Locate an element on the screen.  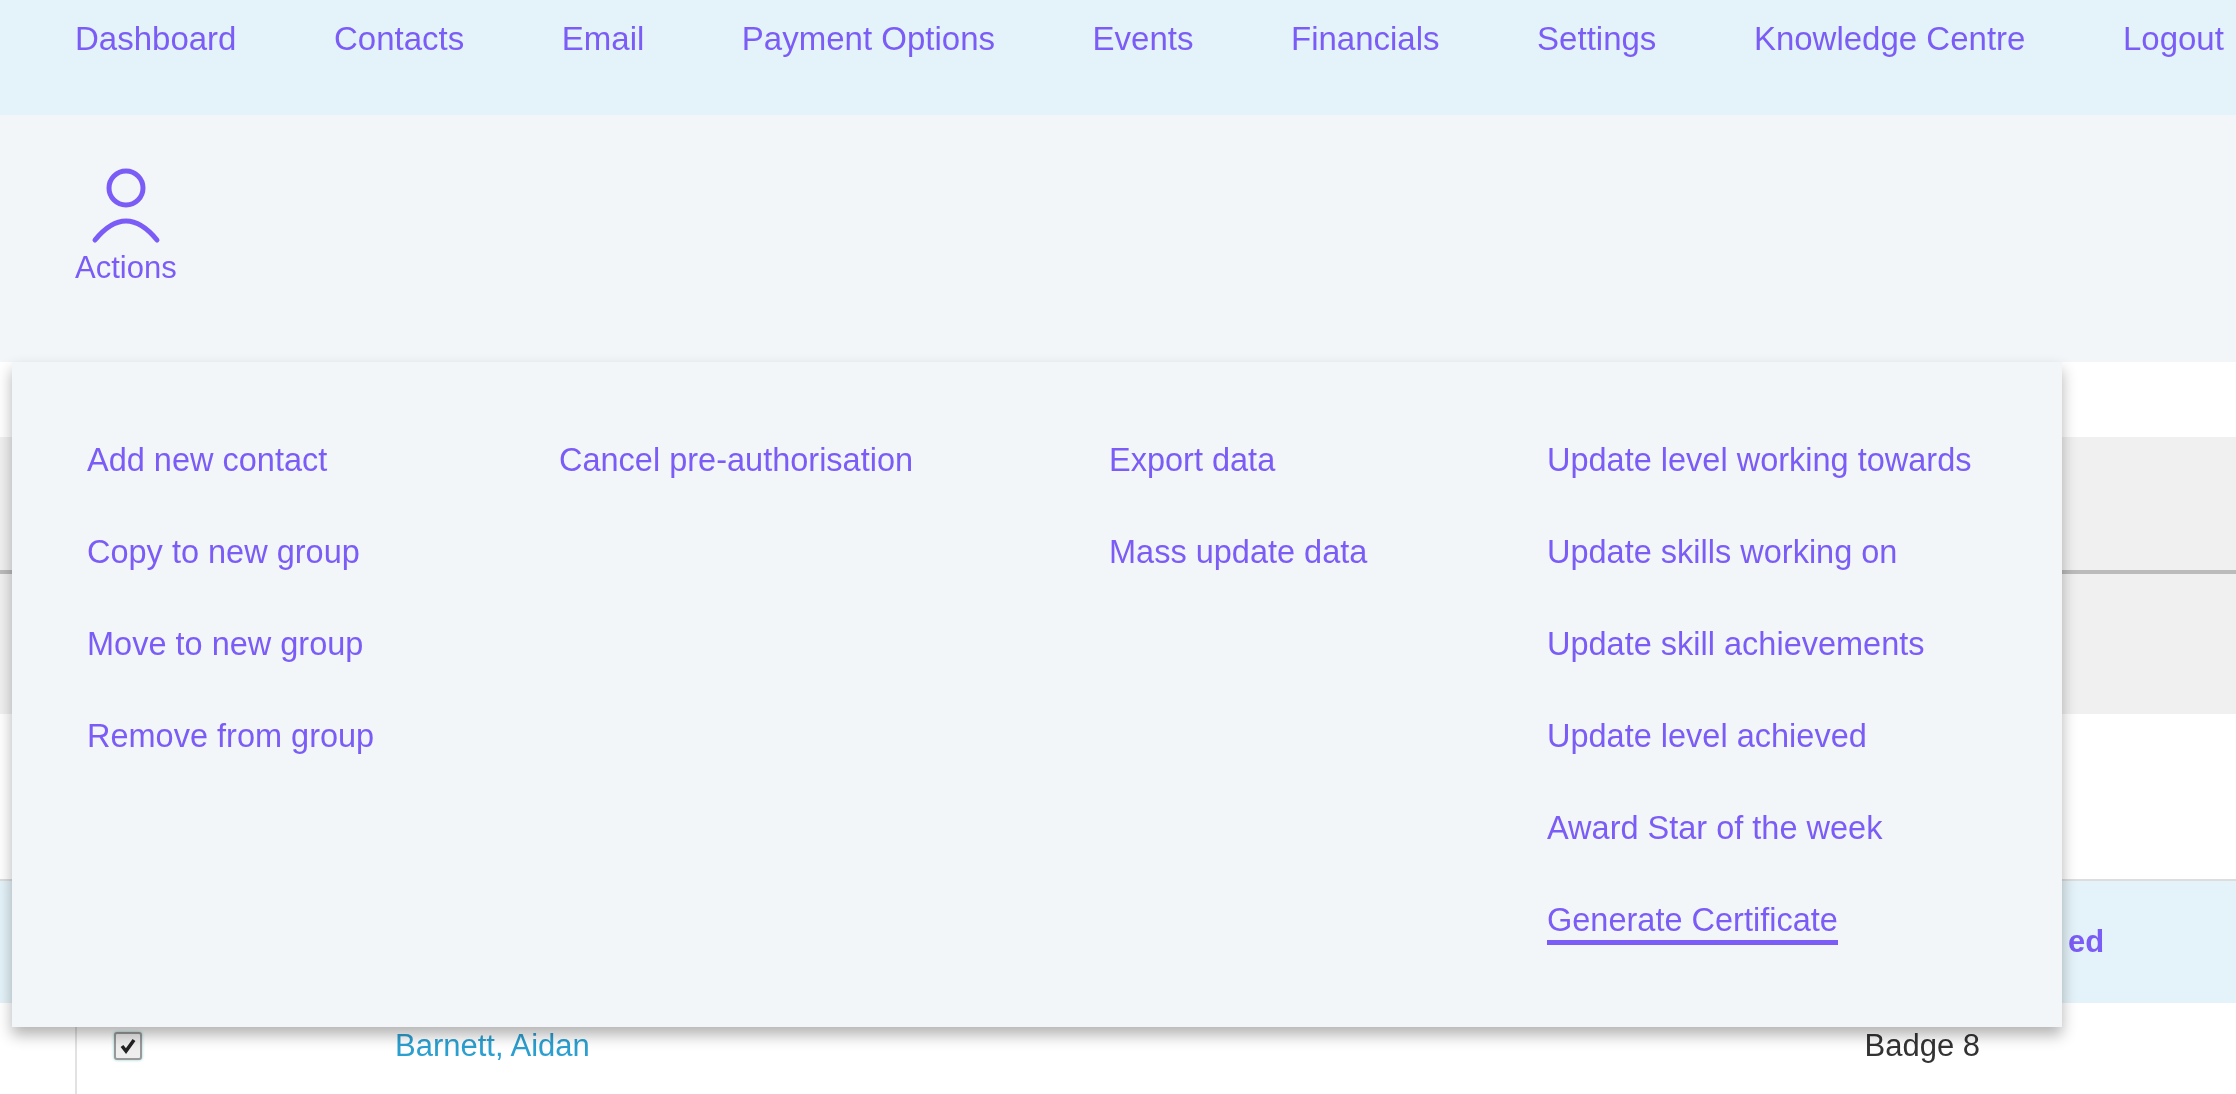
menu-item: Copy to new group is located at coordinates (223, 552).